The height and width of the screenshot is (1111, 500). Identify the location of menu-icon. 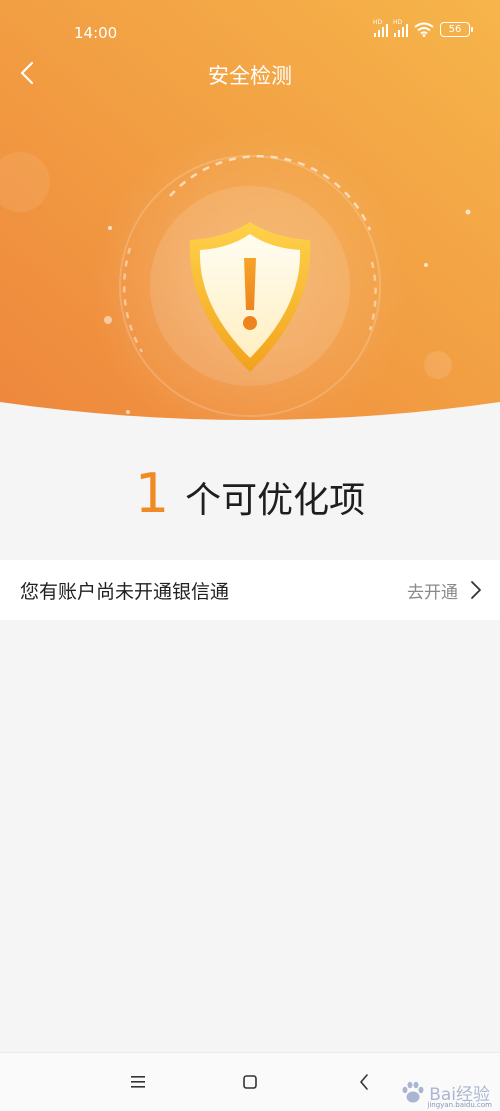
(138, 1082).